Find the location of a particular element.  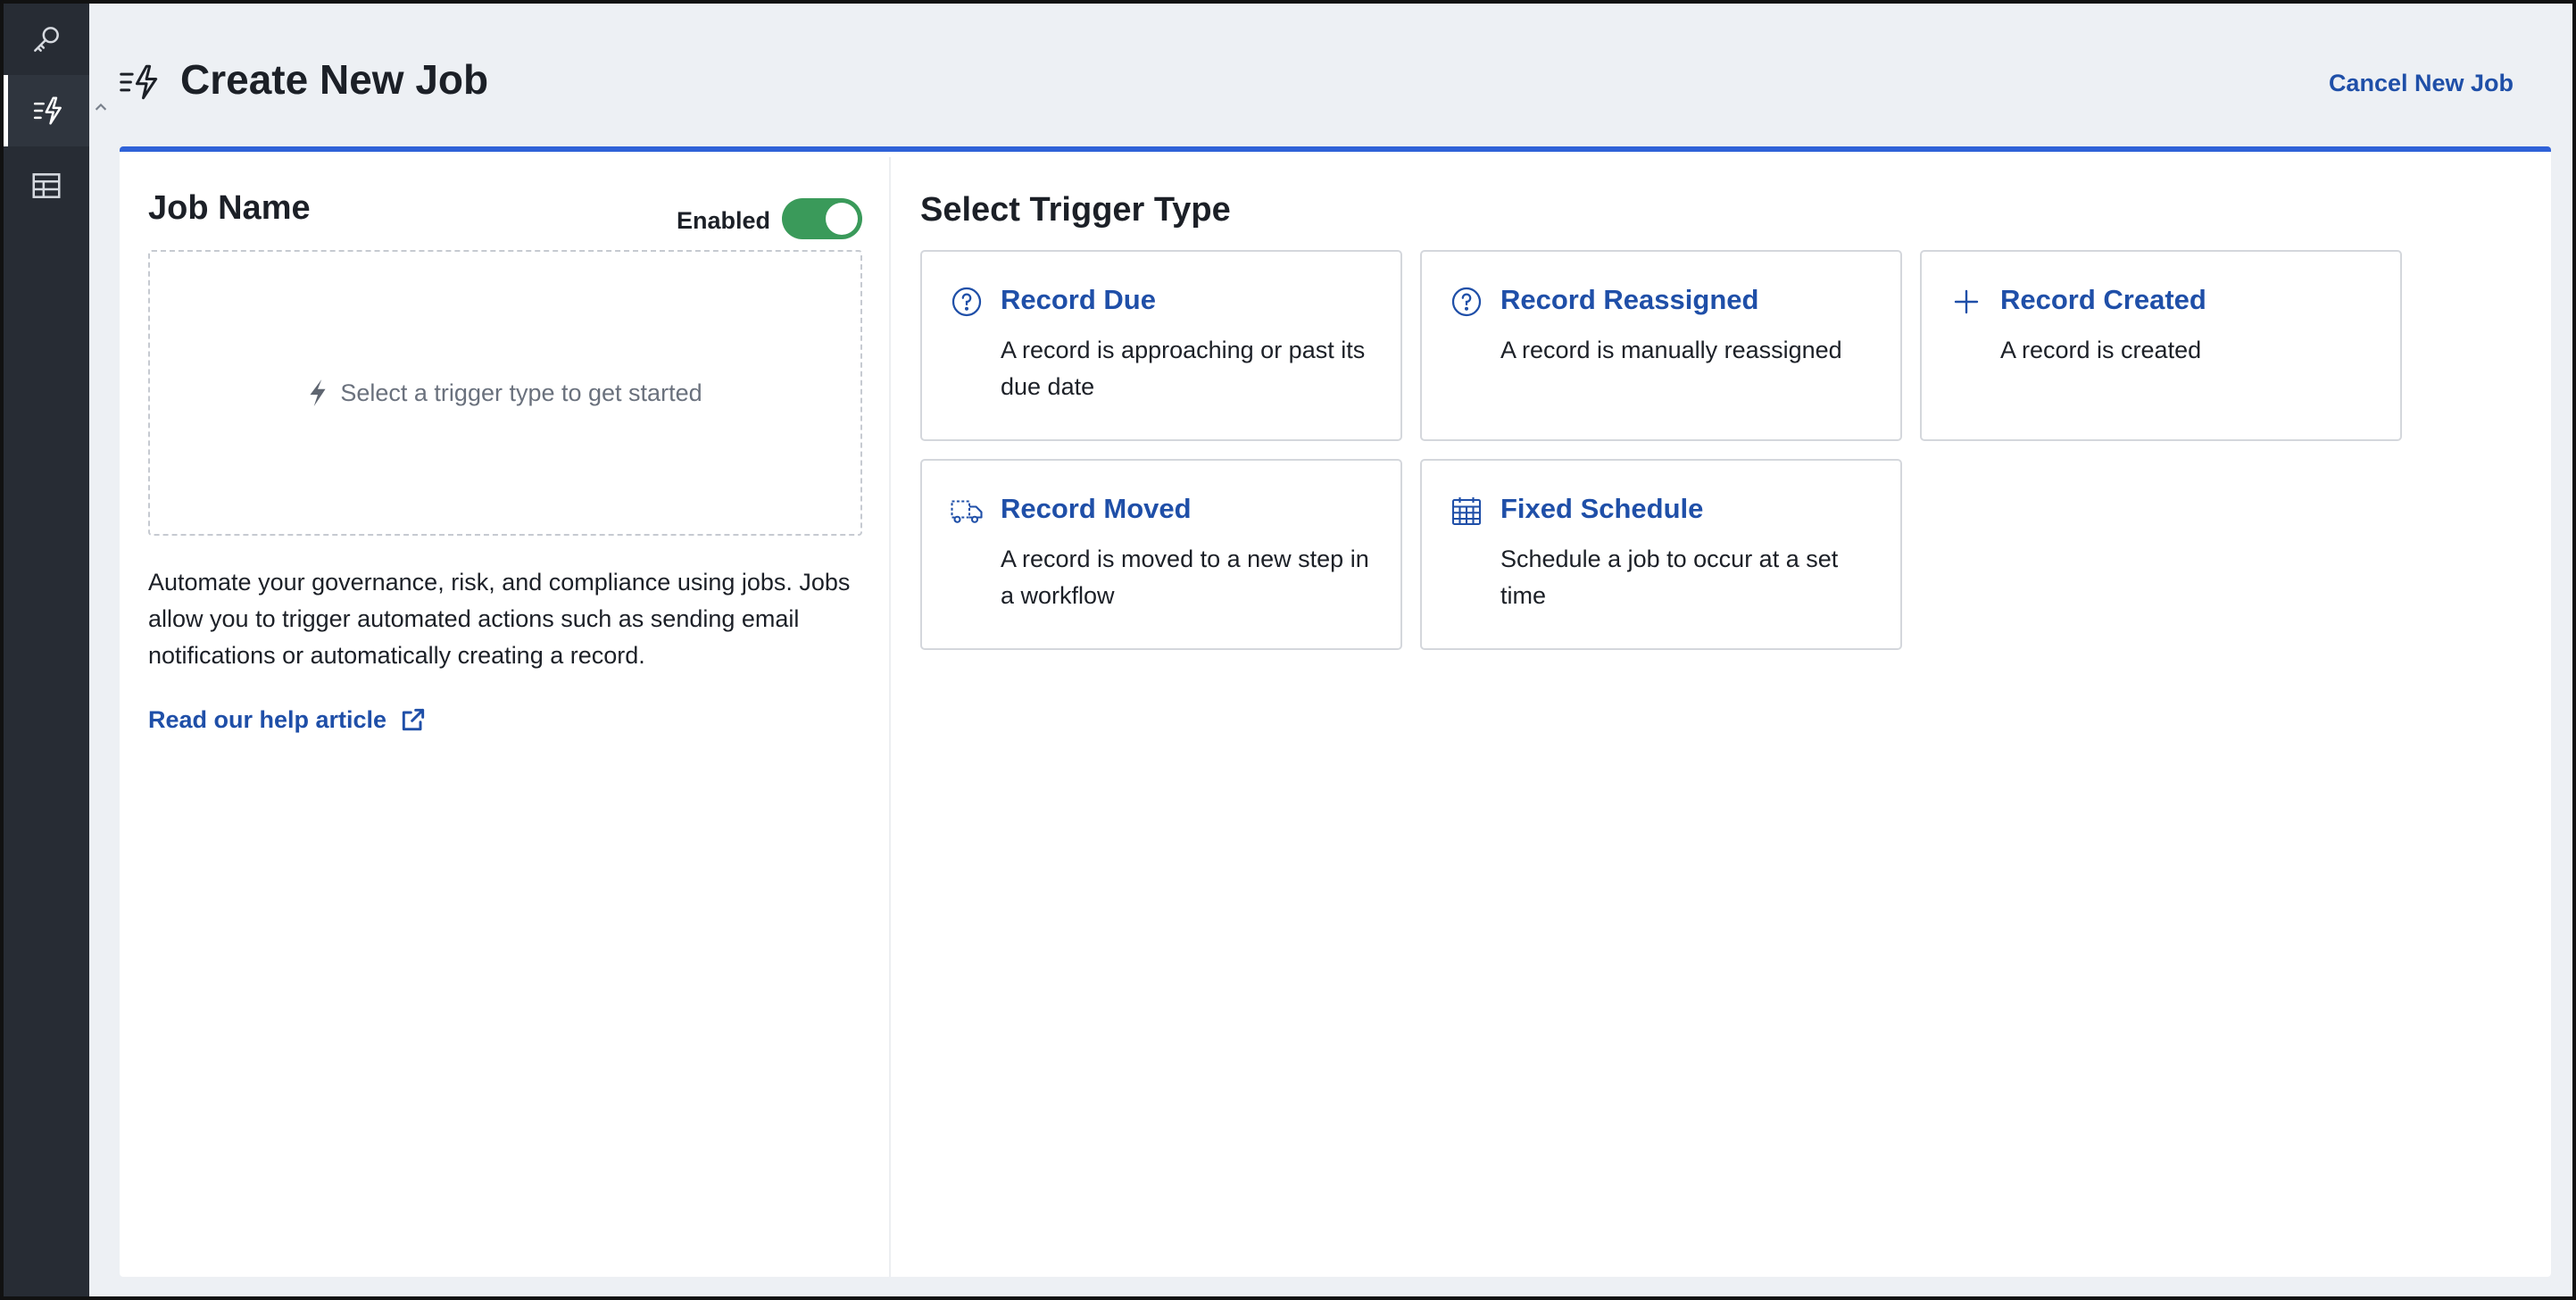

chevron-up-icon is located at coordinates (101, 108).